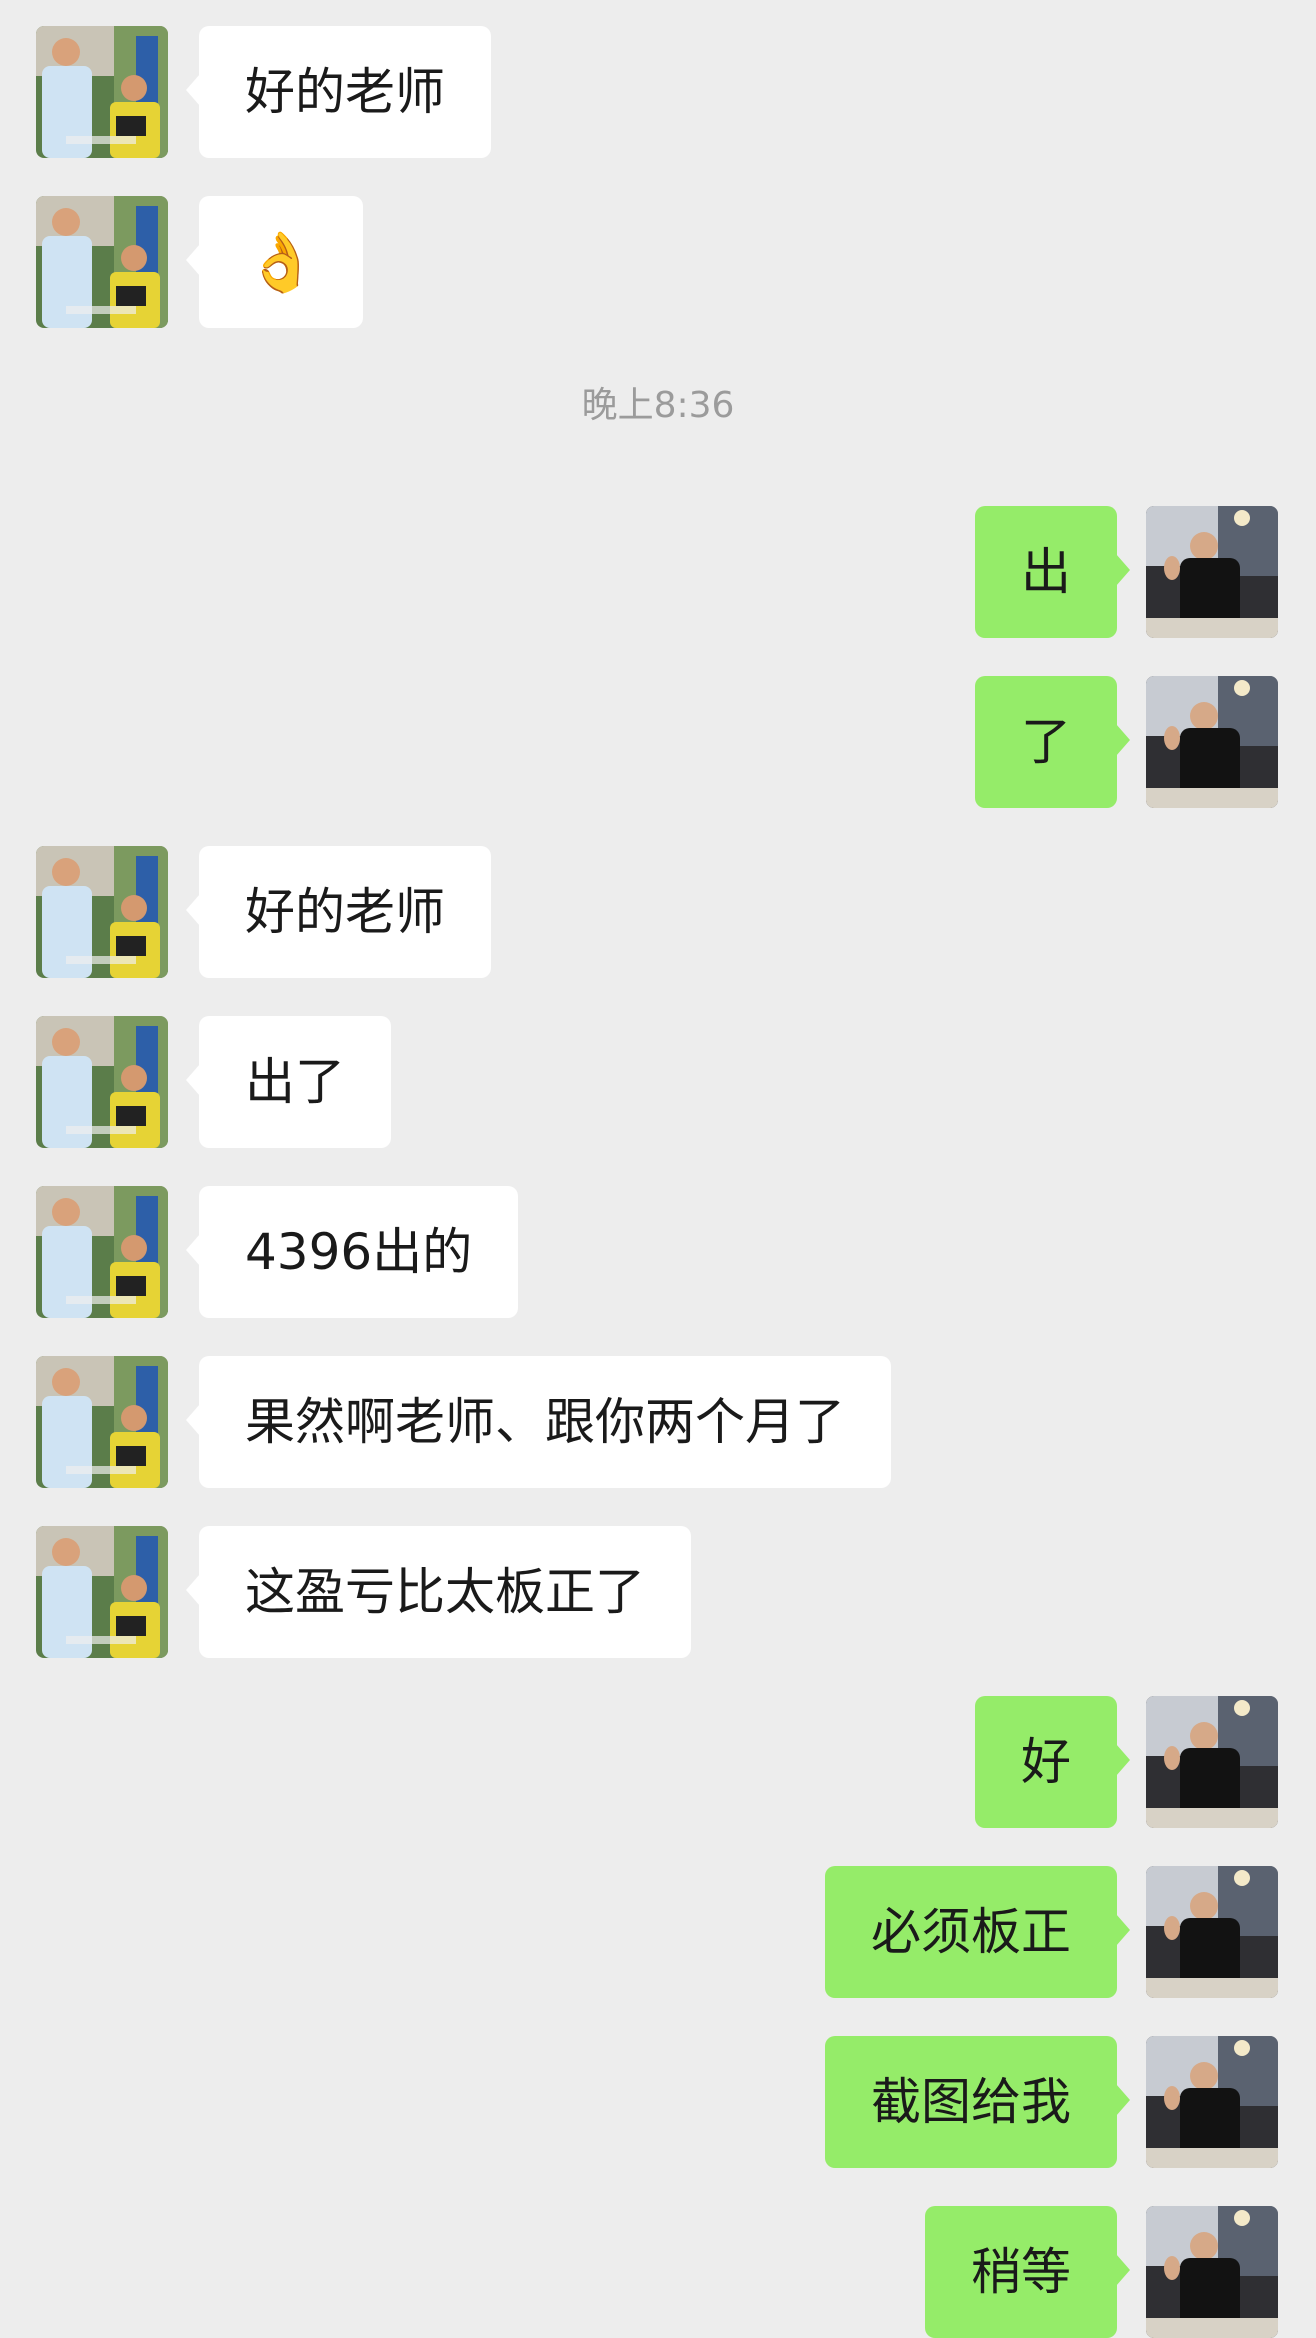 The height and width of the screenshot is (2338, 1316). I want to click on message-row: 这盈亏比太板正了, so click(658, 1592).